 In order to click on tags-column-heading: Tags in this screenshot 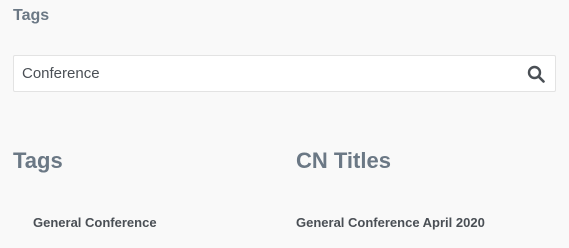, I will do `click(38, 160)`.